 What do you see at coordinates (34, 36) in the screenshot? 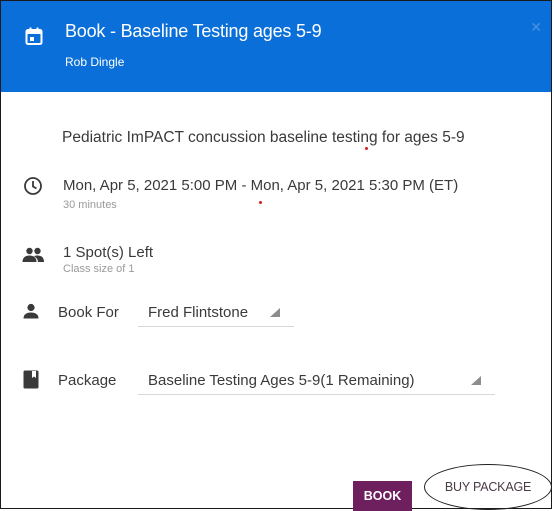
I see `calendar-icon` at bounding box center [34, 36].